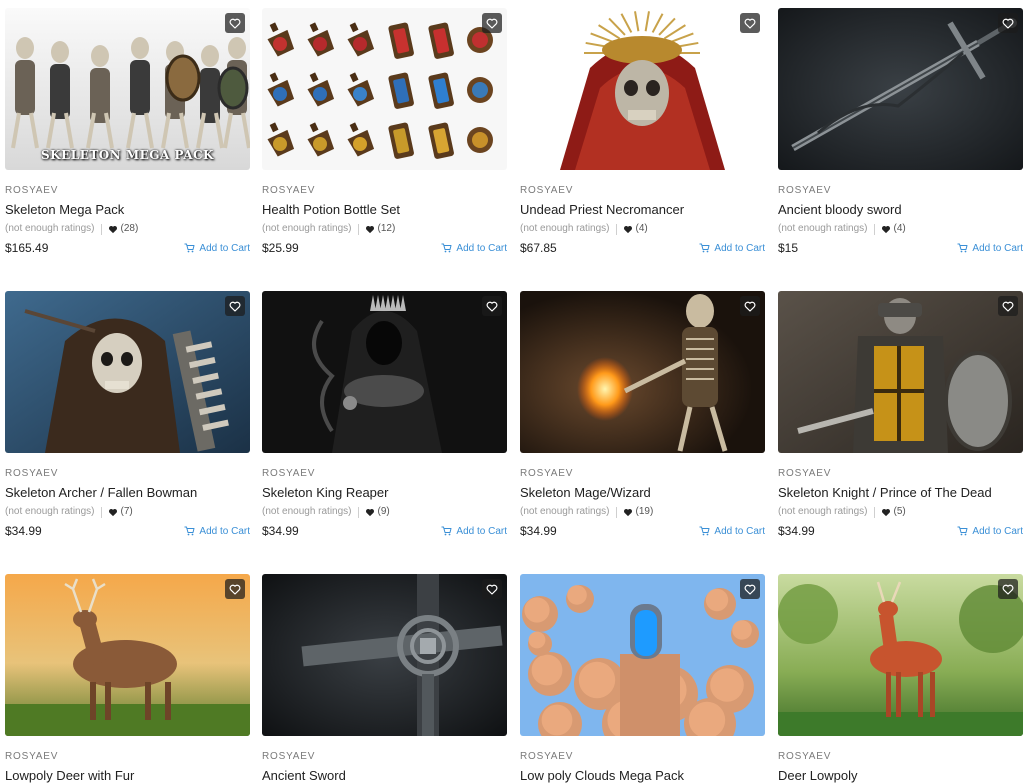 This screenshot has height=784, width=1024. I want to click on rating-row: (not enough ratings) (28), so click(127, 229).